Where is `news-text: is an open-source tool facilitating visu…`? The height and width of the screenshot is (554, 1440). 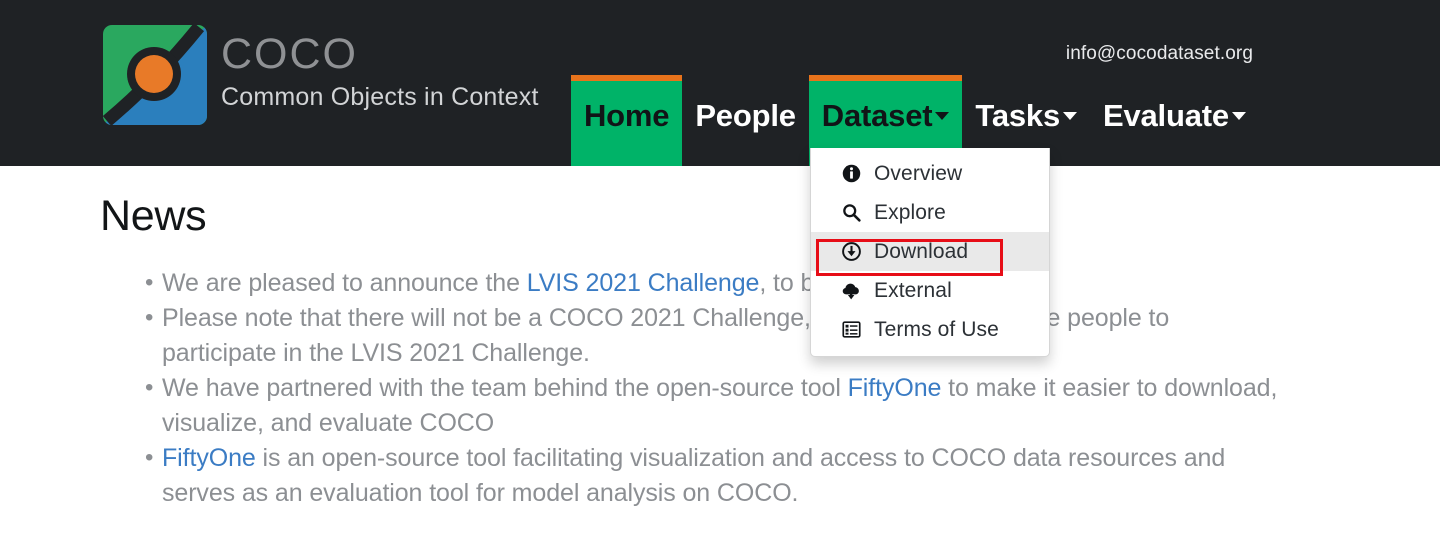
news-text: is an open-source tool facilitating visu… is located at coordinates (694, 475).